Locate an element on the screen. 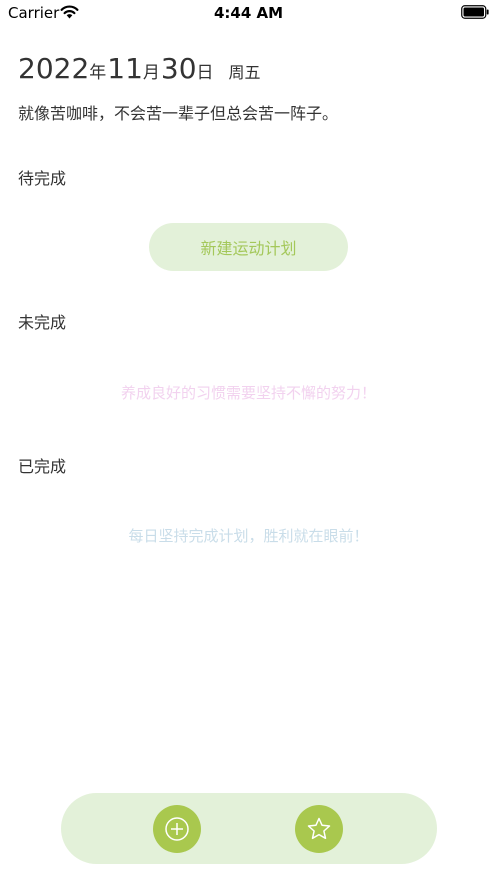  date-year: 2022 is located at coordinates (54, 68).